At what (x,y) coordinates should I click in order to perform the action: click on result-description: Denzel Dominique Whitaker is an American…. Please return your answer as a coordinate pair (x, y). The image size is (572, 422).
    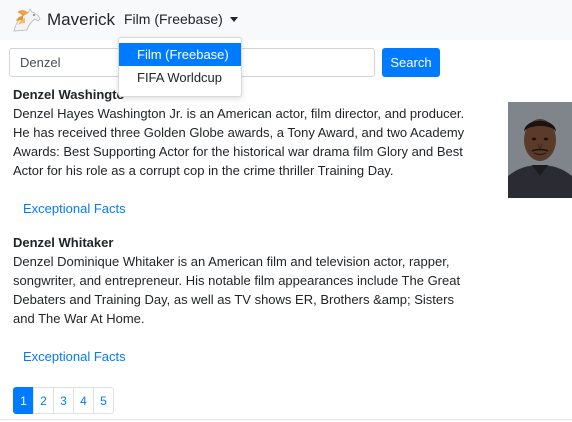
    Looking at the image, I should click on (237, 290).